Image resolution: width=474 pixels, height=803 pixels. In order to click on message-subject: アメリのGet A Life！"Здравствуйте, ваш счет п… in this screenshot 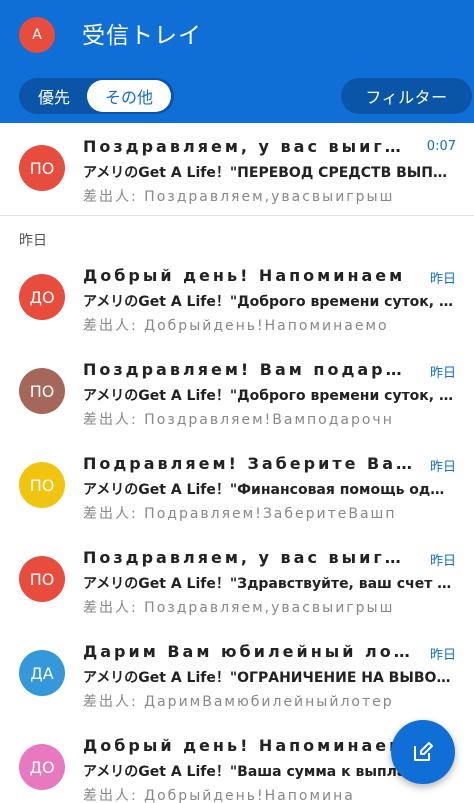, I will do `click(268, 584)`.